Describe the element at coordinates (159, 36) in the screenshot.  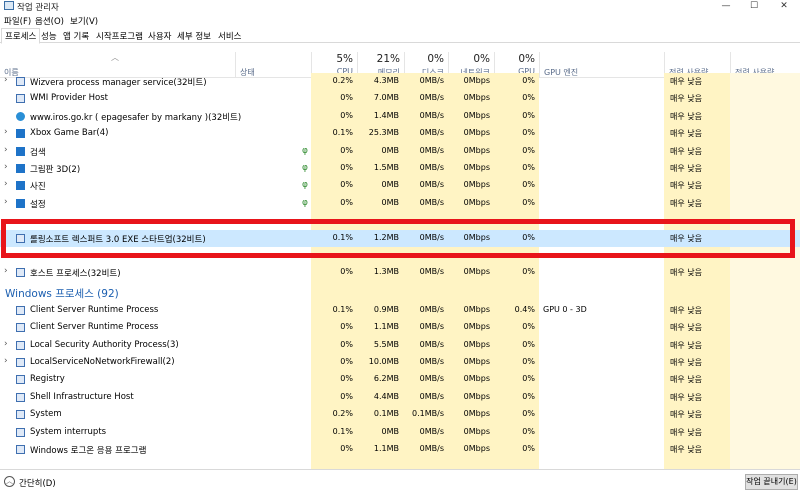
I see `tab-users: 사용자` at that location.